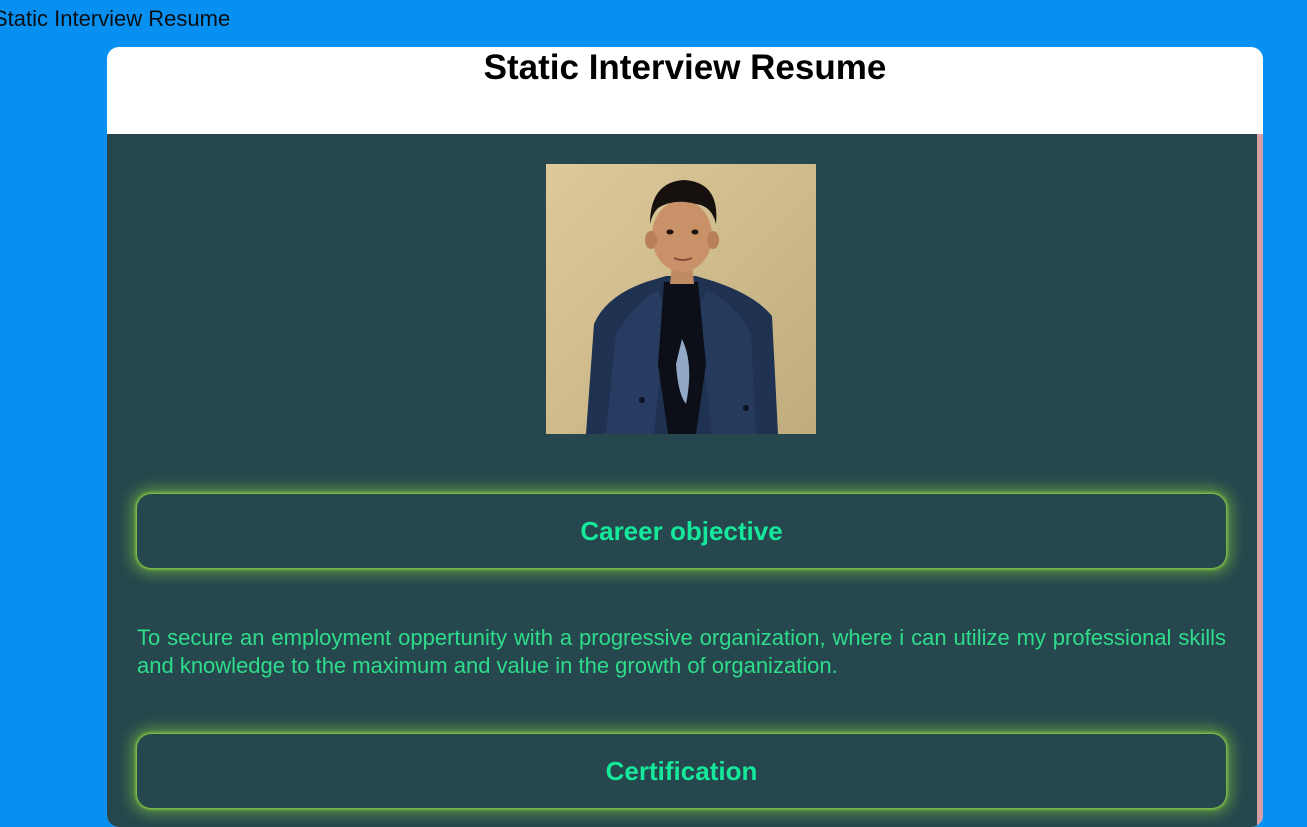 This screenshot has height=827, width=1307. What do you see at coordinates (1260, 480) in the screenshot?
I see `scrollbar-track` at bounding box center [1260, 480].